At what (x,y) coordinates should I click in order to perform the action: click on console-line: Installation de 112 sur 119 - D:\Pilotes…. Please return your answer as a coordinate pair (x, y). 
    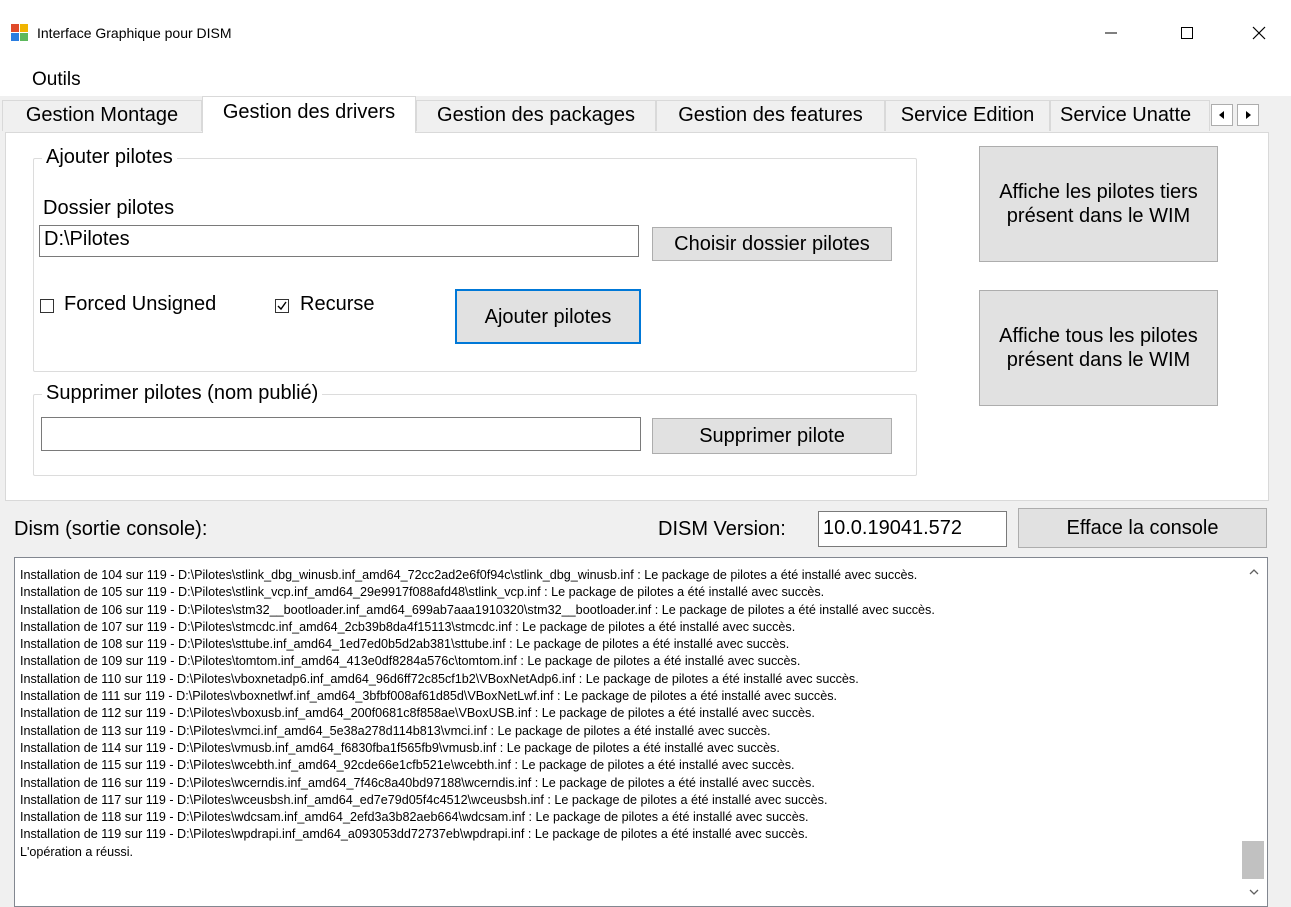
    Looking at the image, I should click on (417, 713).